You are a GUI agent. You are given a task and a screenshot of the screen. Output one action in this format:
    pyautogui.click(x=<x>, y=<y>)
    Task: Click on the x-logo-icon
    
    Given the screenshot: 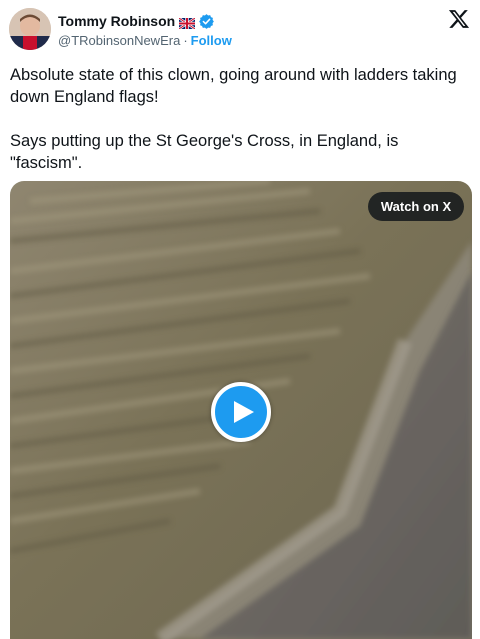 What is the action you would take?
    pyautogui.click(x=459, y=19)
    